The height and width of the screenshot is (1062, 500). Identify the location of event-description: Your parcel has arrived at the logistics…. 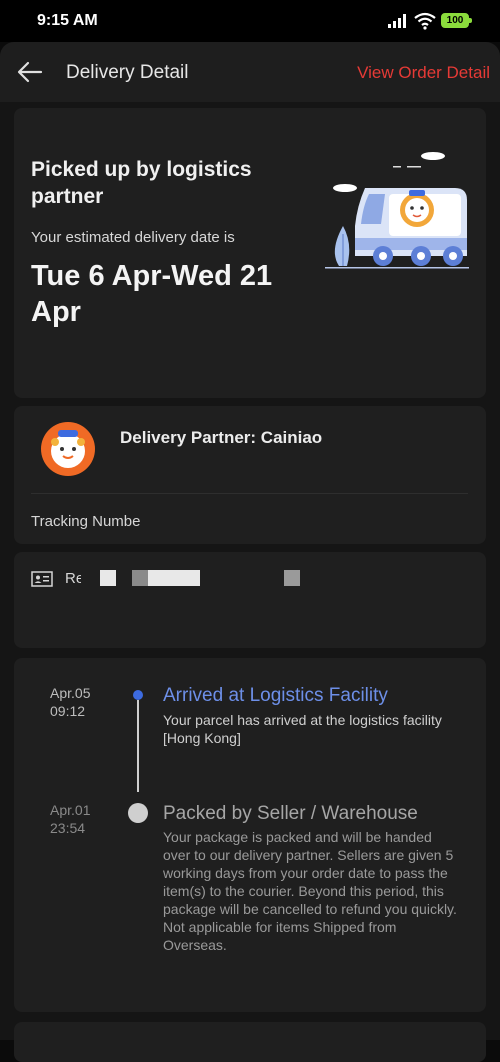
(302, 729).